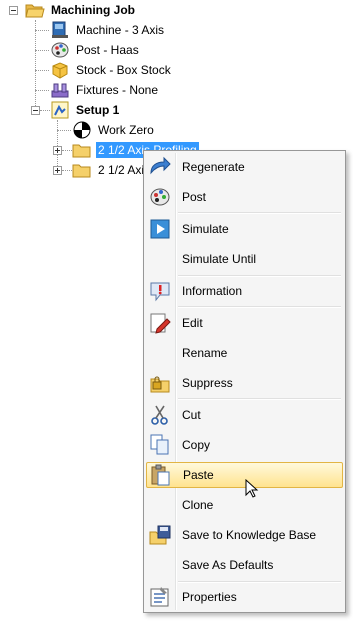 This screenshot has height=624, width=353. Describe the element at coordinates (60, 70) in the screenshot. I see `stock-box-icon` at that location.